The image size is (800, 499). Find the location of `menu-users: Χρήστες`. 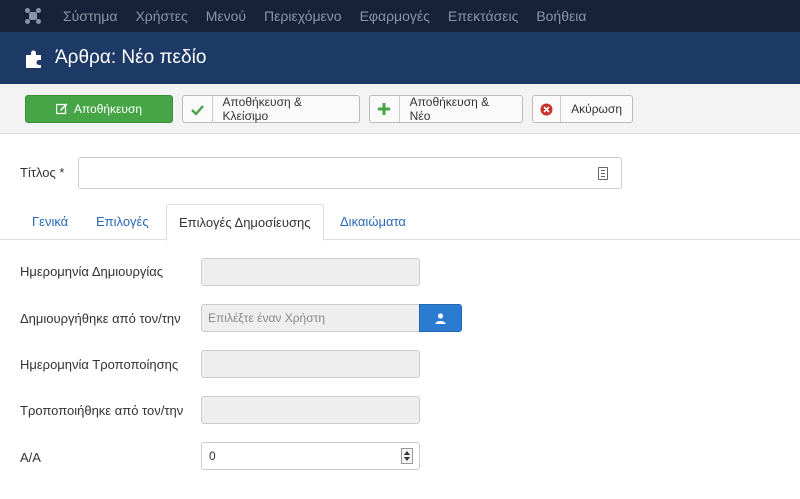

menu-users: Χρήστες is located at coordinates (161, 16).